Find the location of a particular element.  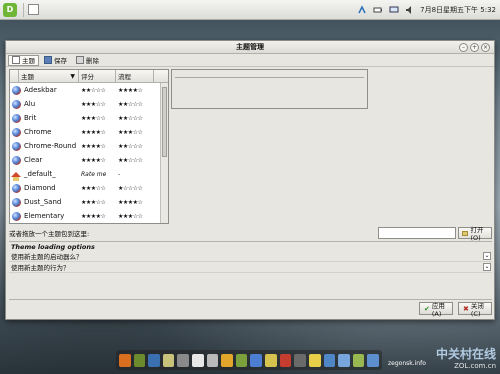

close-button: ✖ 关闭(C) is located at coordinates (475, 310).